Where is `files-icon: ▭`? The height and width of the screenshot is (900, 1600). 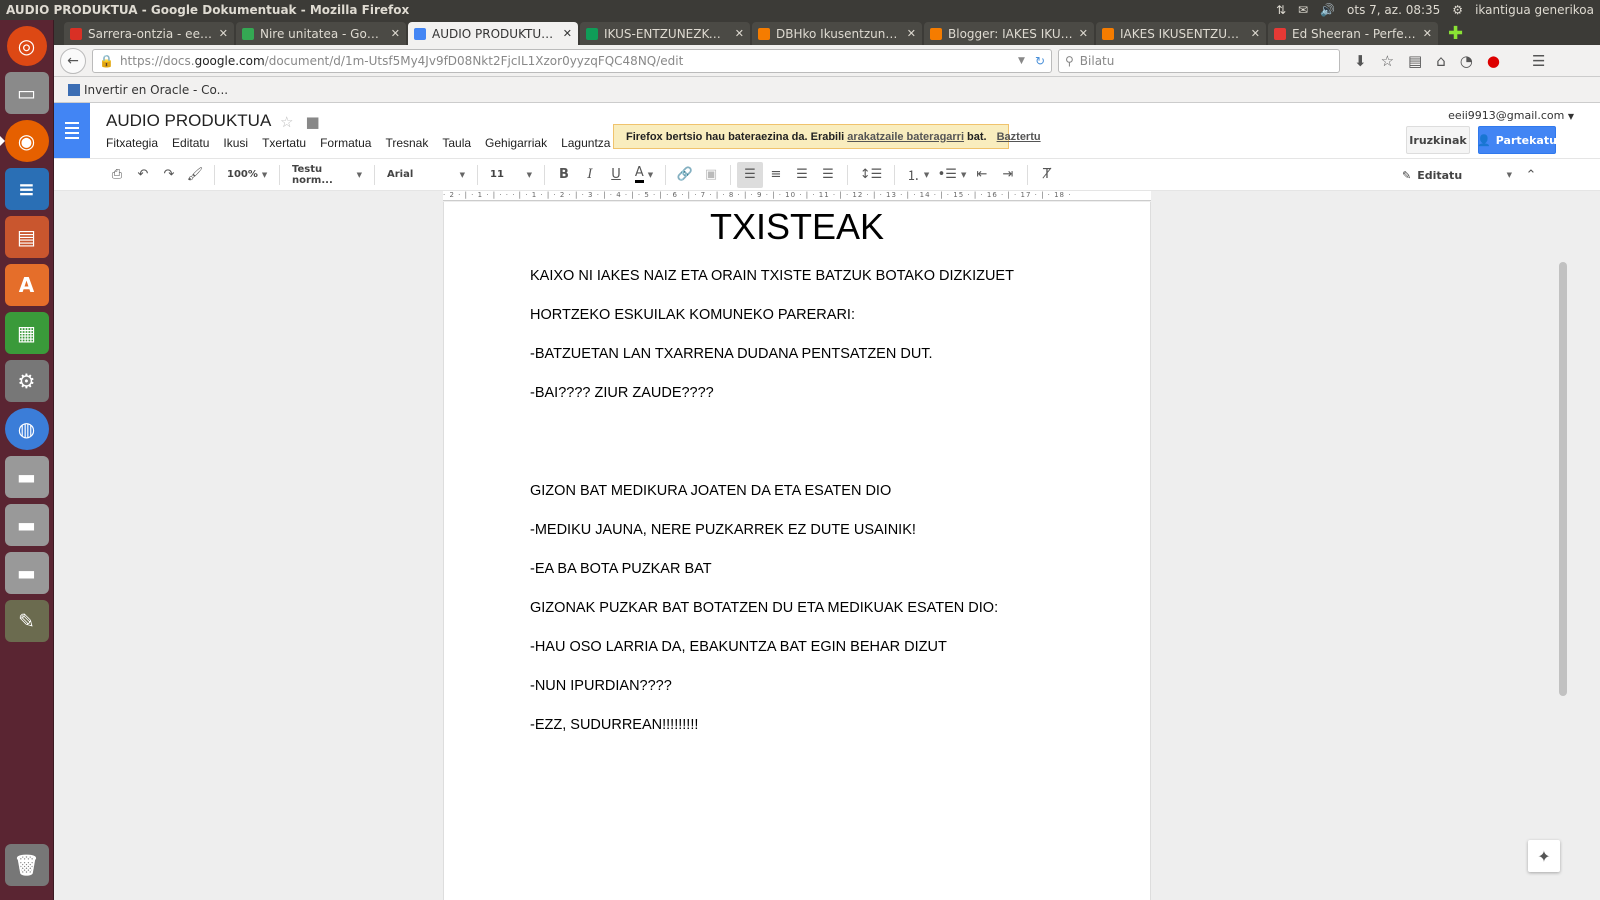 files-icon: ▭ is located at coordinates (26, 93).